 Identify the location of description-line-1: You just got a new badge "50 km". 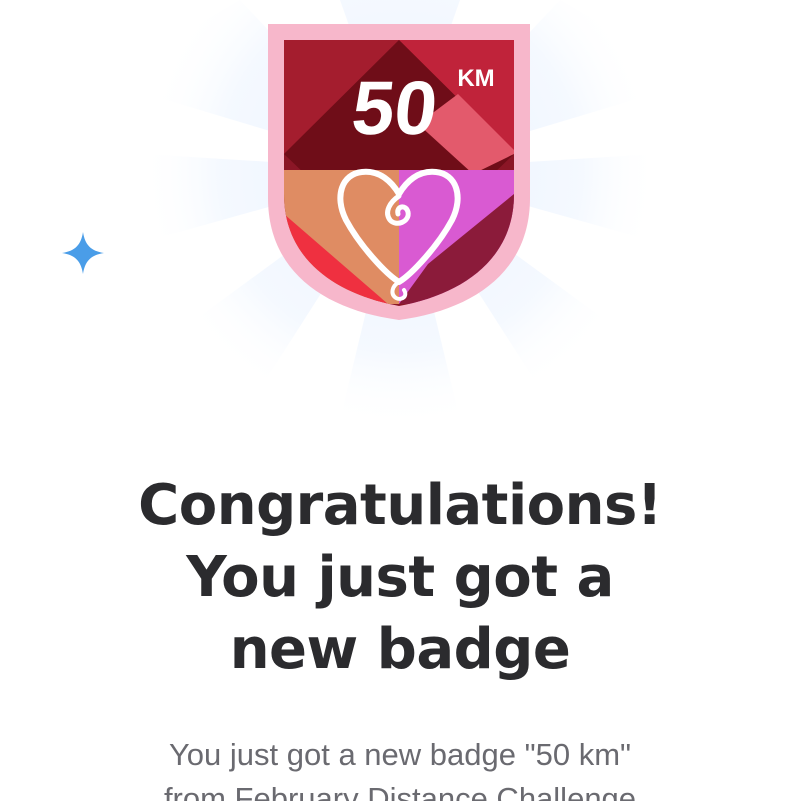
(400, 754).